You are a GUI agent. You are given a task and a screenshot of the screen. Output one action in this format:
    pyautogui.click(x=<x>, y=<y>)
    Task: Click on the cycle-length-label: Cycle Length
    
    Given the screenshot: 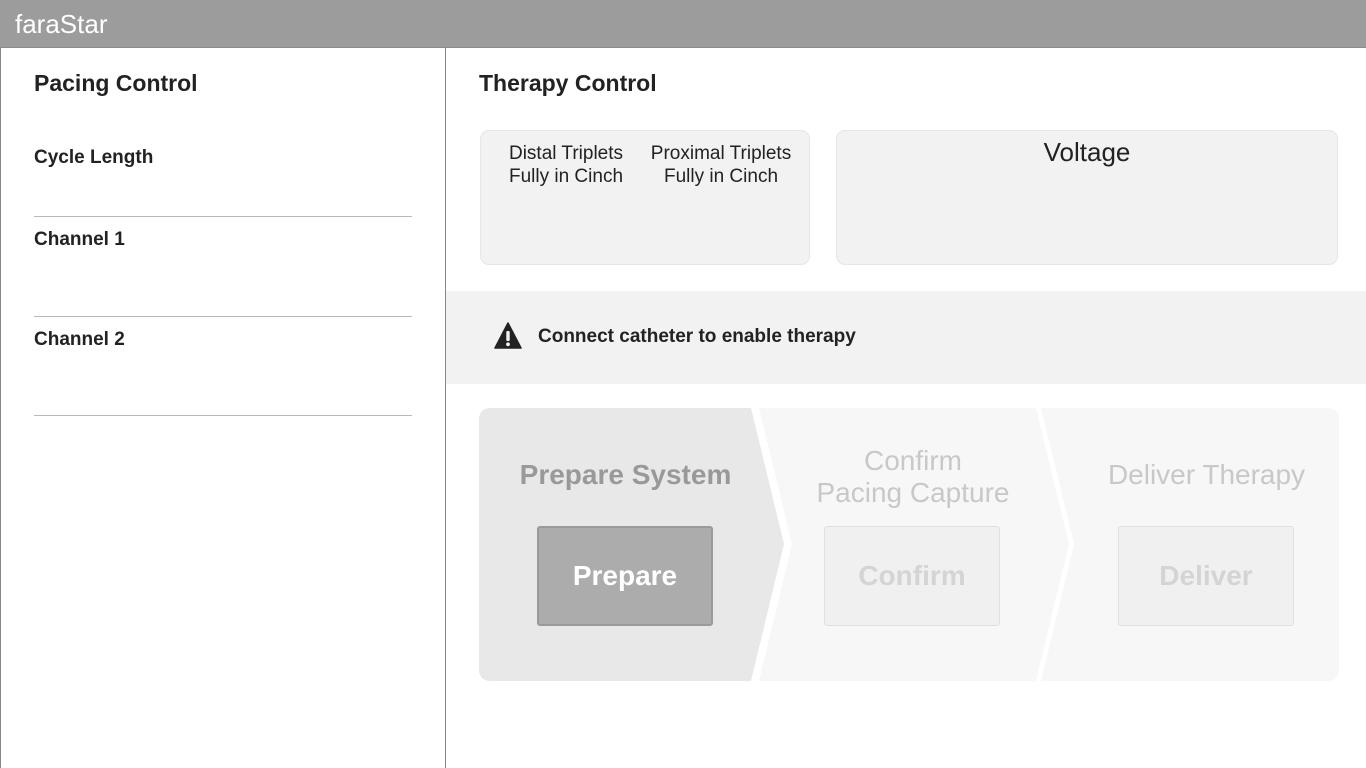 What is the action you would take?
    pyautogui.click(x=94, y=157)
    